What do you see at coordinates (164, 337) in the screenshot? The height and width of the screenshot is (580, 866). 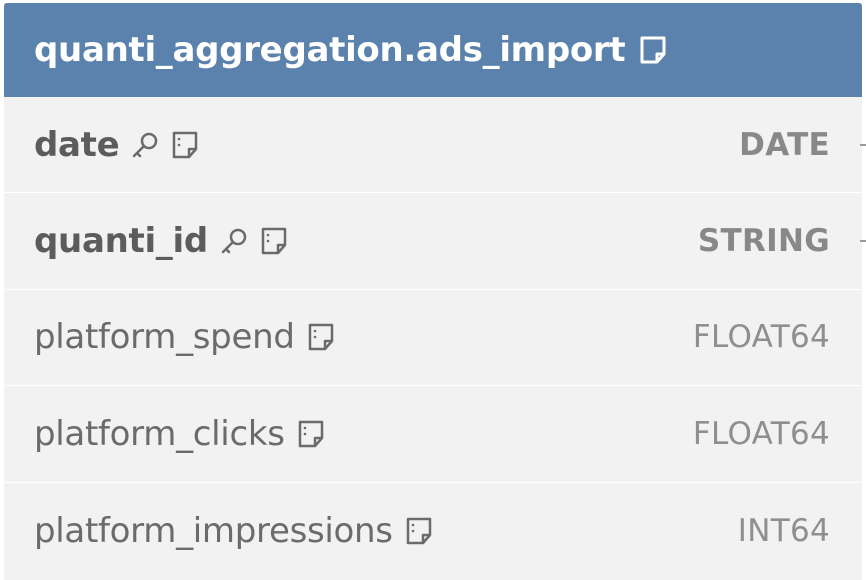 I see `field-name: platform_spend` at bounding box center [164, 337].